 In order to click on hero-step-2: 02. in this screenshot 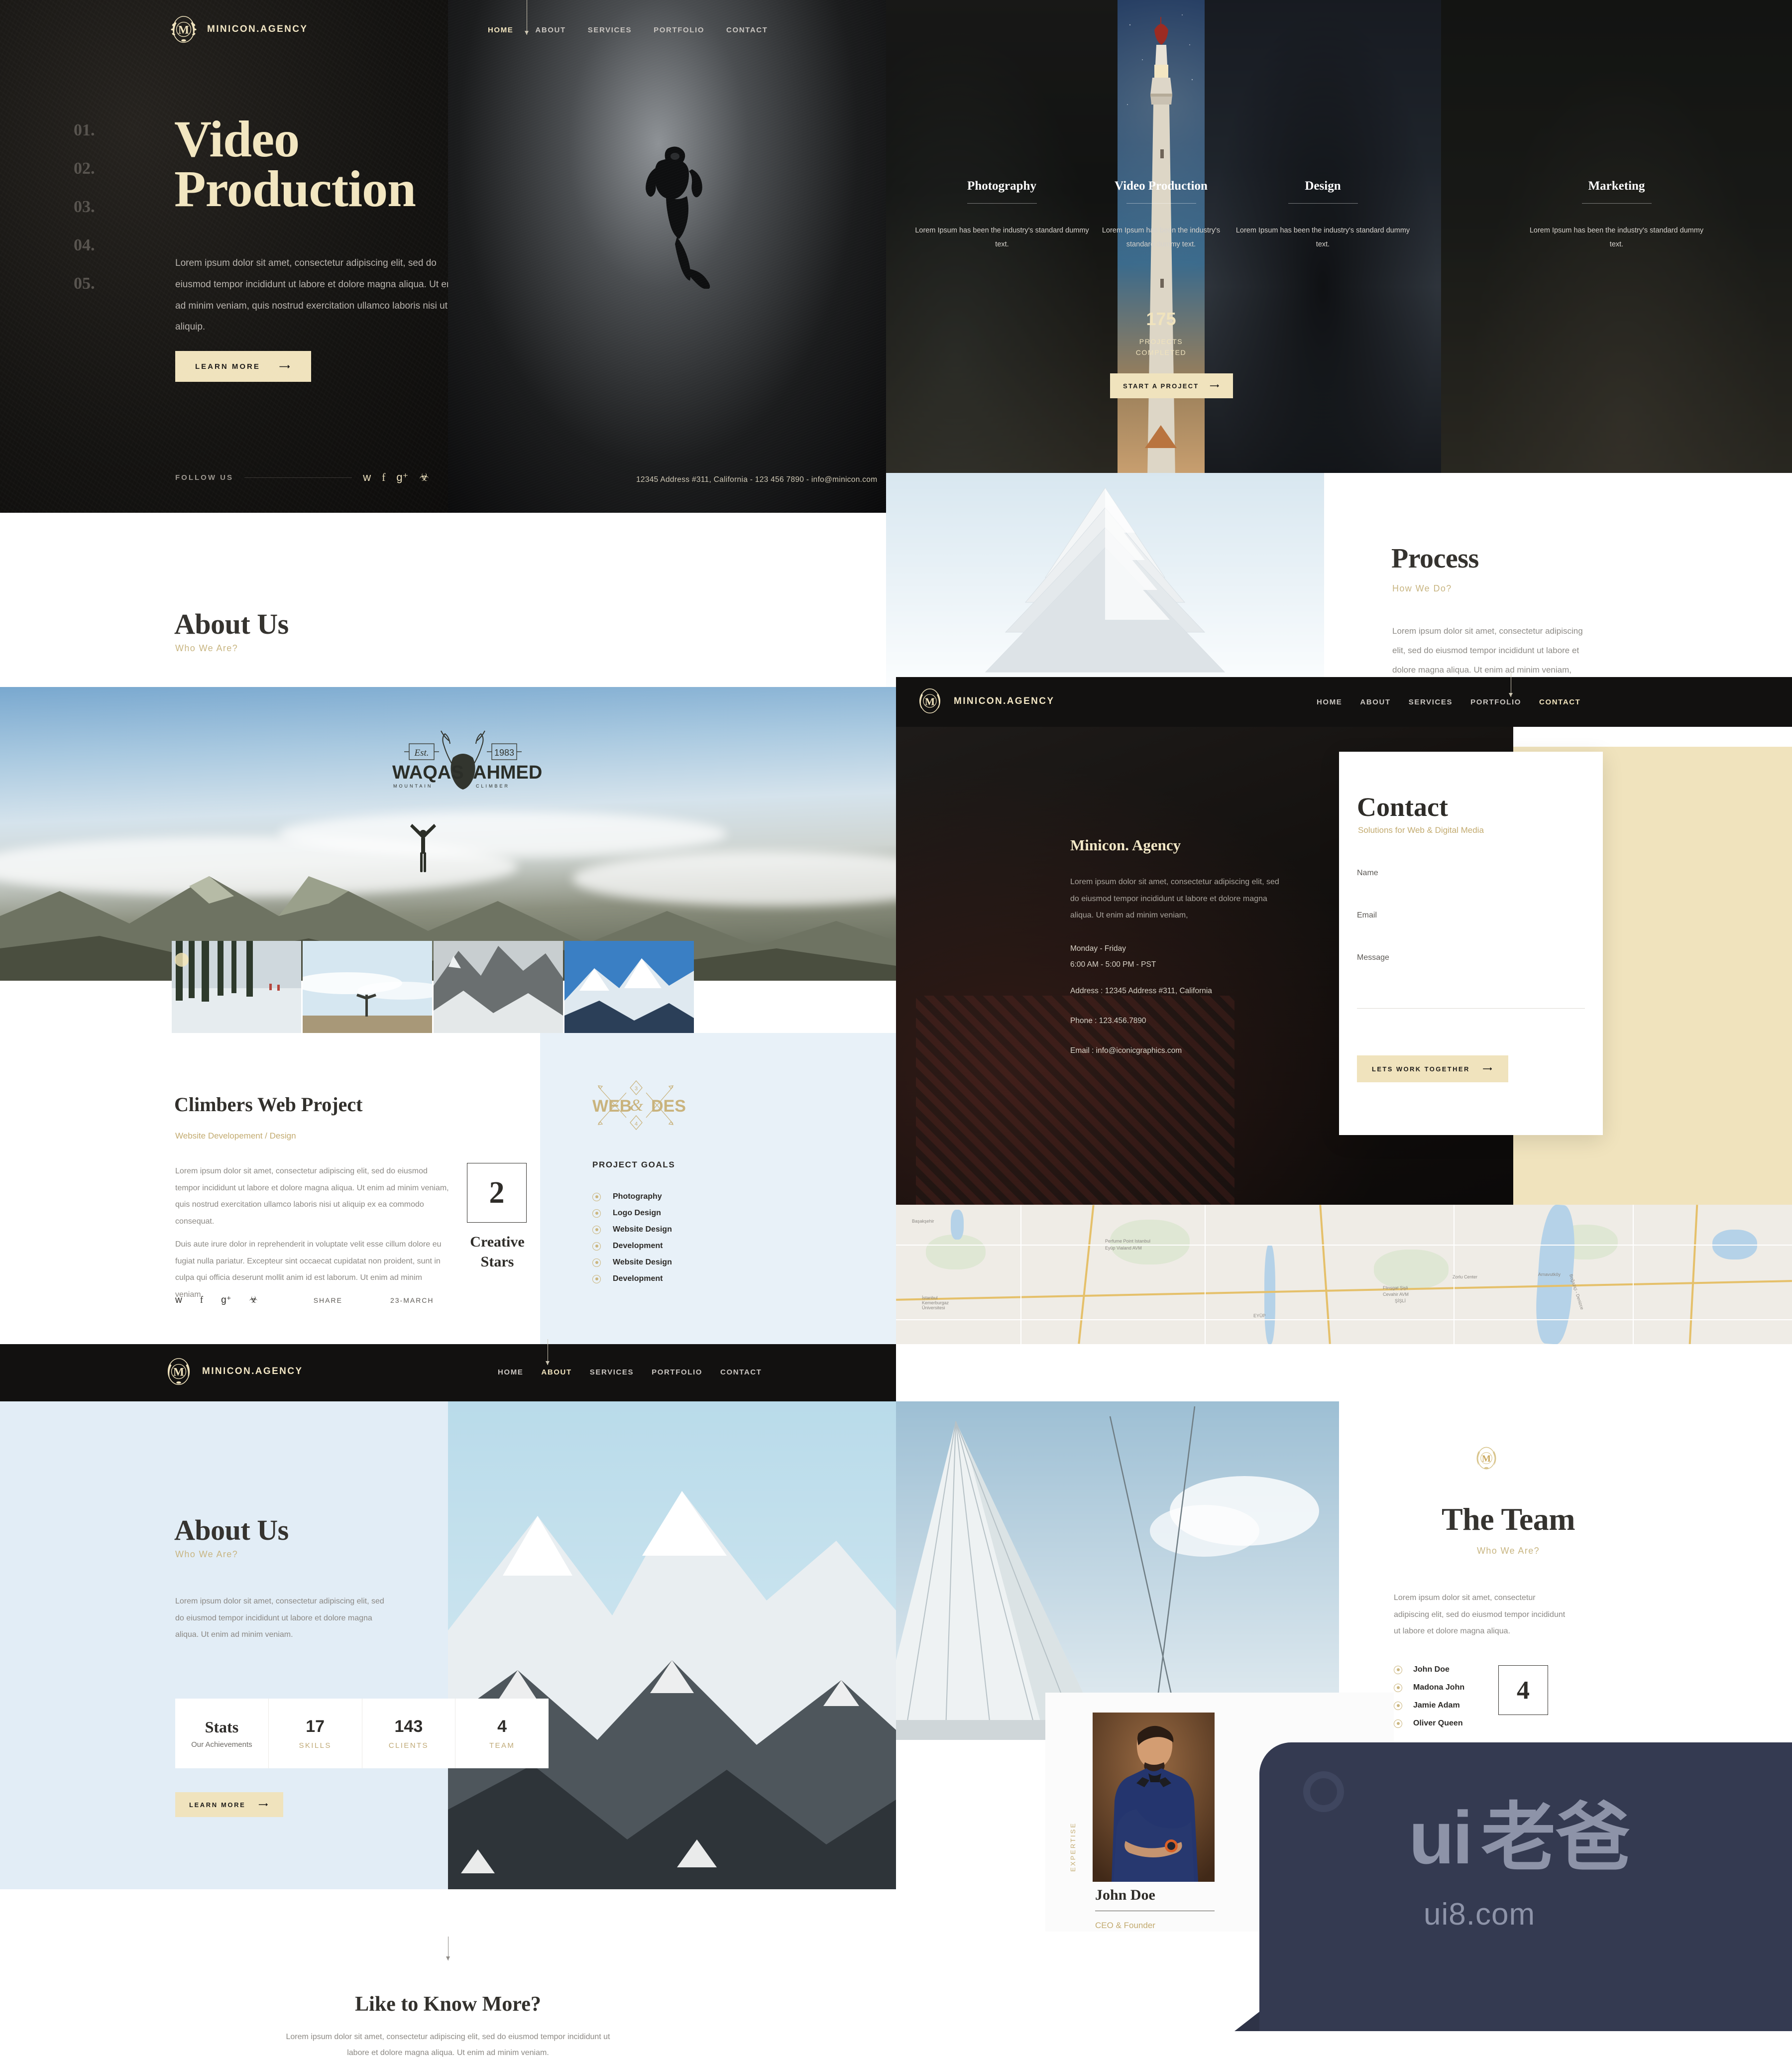, I will do `click(85, 168)`.